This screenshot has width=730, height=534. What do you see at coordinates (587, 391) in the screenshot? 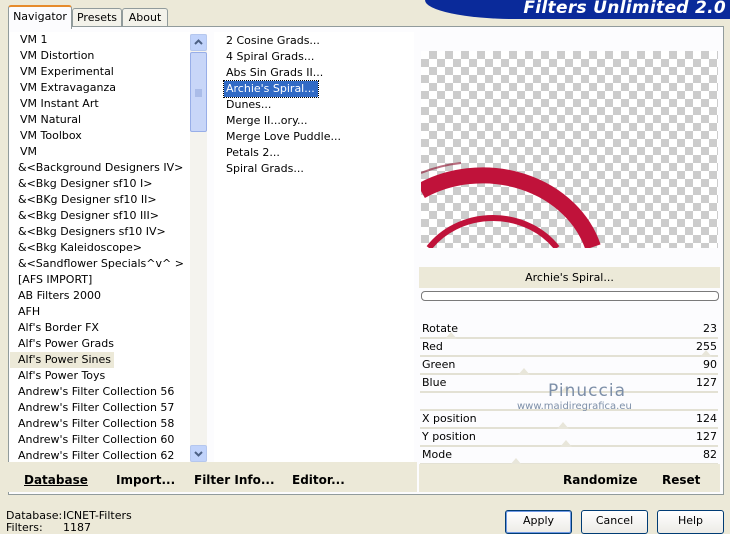
I see `watermark-name: Pinuccia` at bounding box center [587, 391].